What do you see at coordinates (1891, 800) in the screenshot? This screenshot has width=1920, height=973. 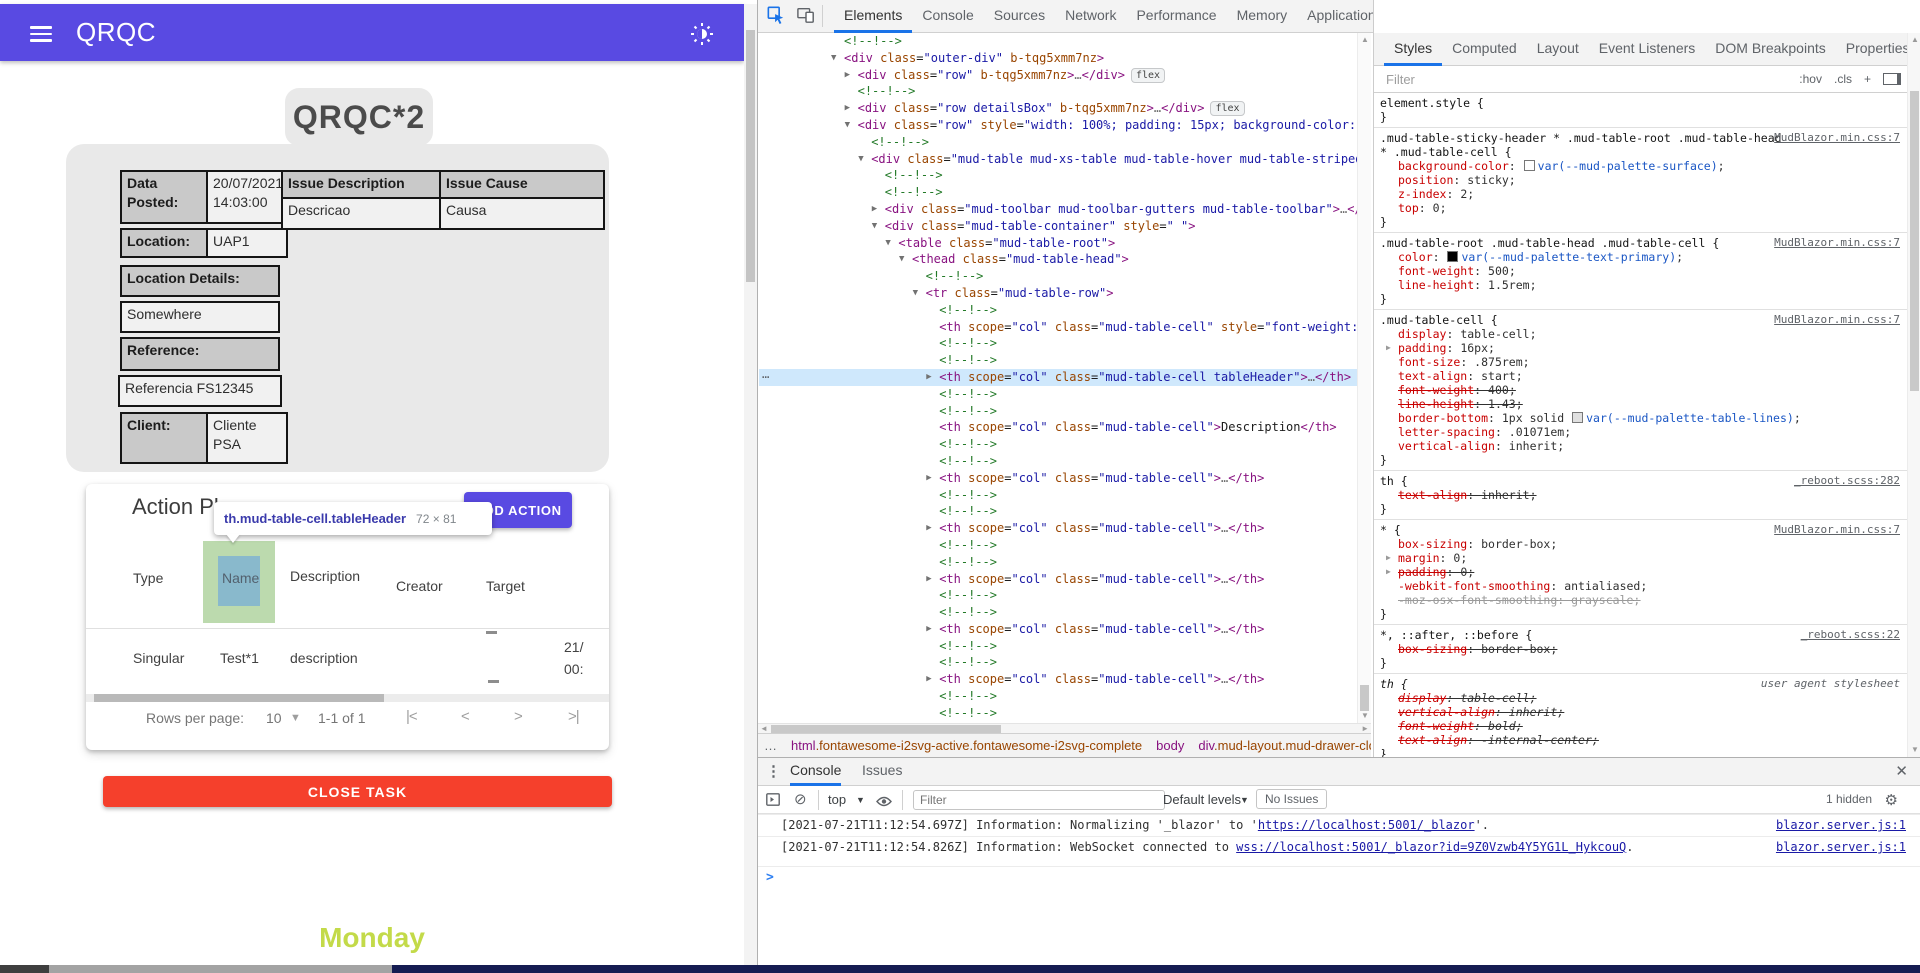 I see `console-settings-gear-icon: ⚙` at bounding box center [1891, 800].